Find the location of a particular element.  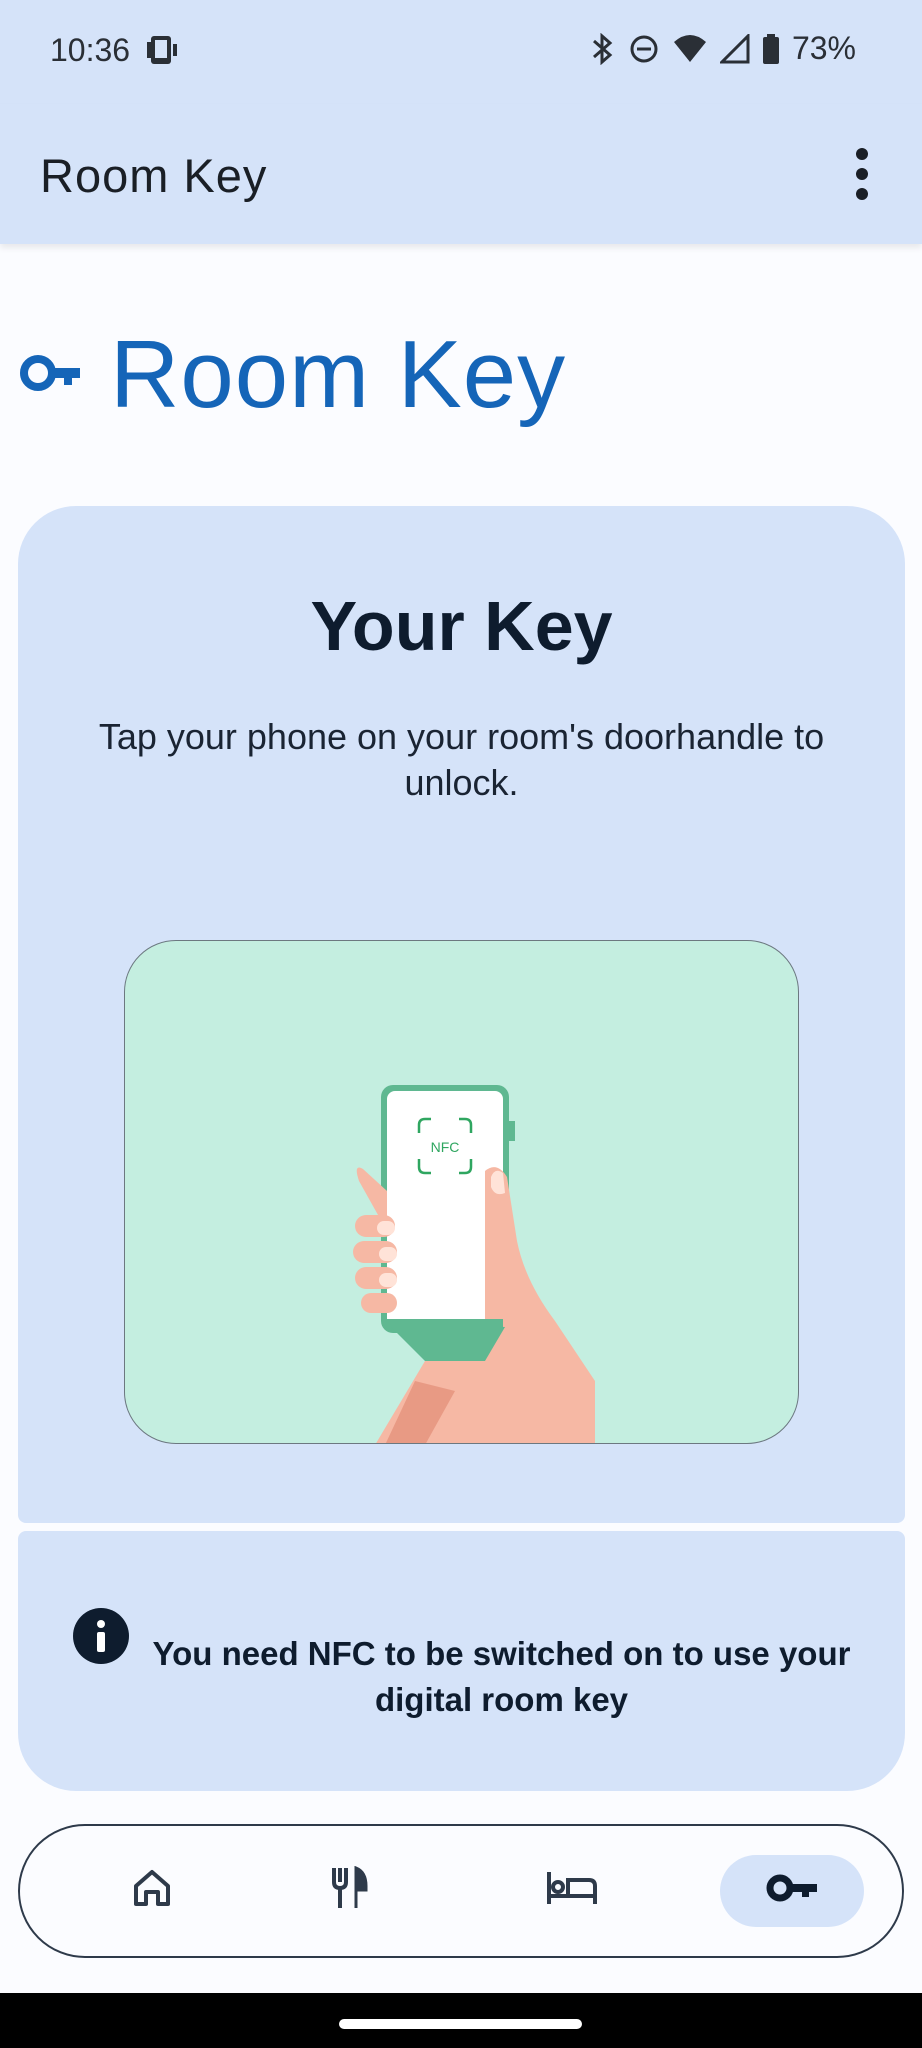

nav-restaurant is located at coordinates (350, 1890).